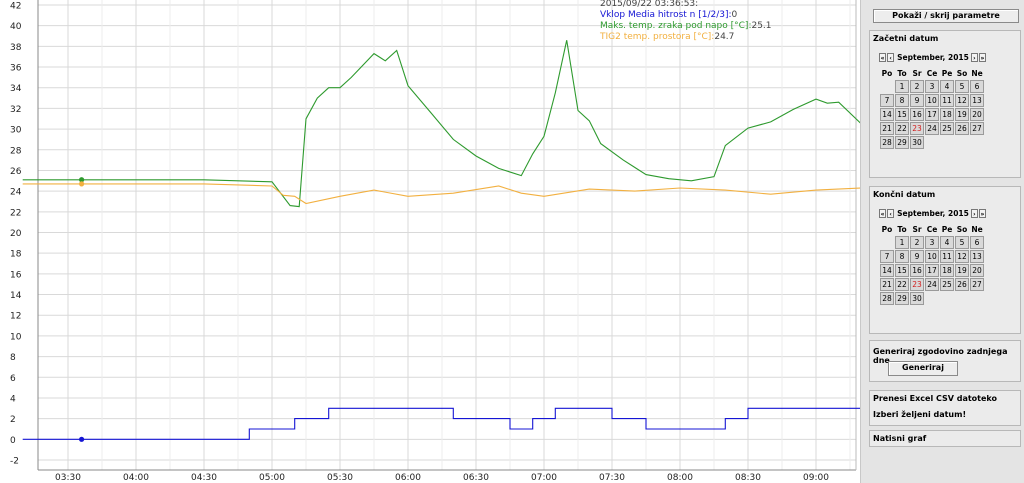 The image size is (1024, 483). What do you see at coordinates (16, 337) in the screenshot?
I see `y-tick-label: 10` at bounding box center [16, 337].